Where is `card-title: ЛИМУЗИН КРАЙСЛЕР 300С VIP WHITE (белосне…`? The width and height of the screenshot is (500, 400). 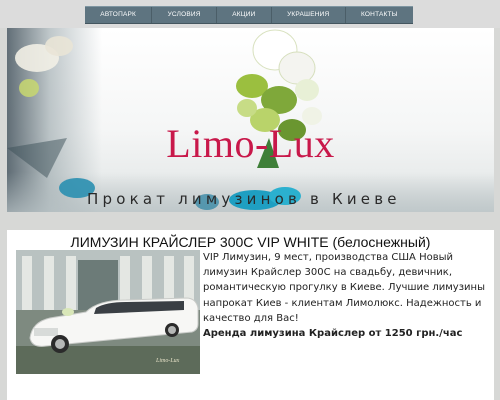 card-title: ЛИМУЗИН КРАЙСЛЕР 300С VIP WHITE (белосне… is located at coordinates (250, 242).